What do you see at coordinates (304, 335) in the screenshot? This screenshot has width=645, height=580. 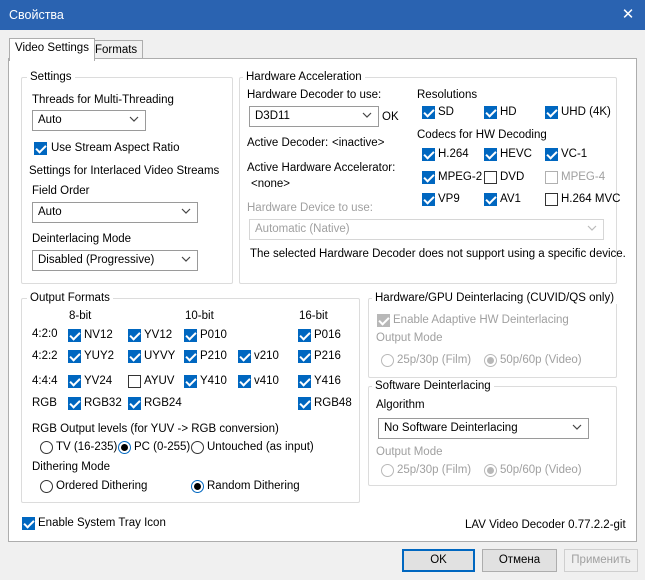 I see `checkbox-fmt-p016` at bounding box center [304, 335].